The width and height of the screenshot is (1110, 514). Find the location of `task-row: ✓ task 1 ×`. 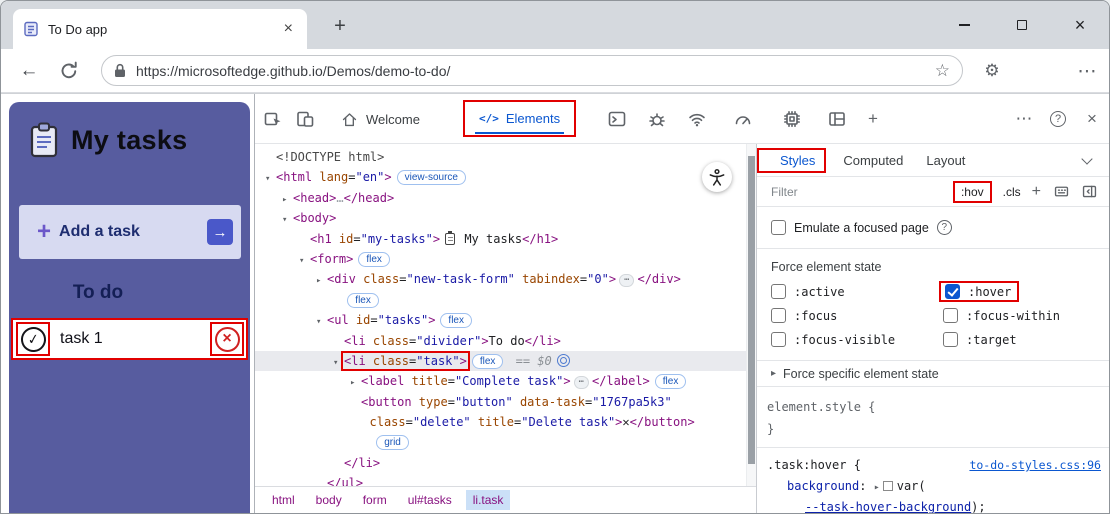

task-row: ✓ task 1 × is located at coordinates (129, 339).